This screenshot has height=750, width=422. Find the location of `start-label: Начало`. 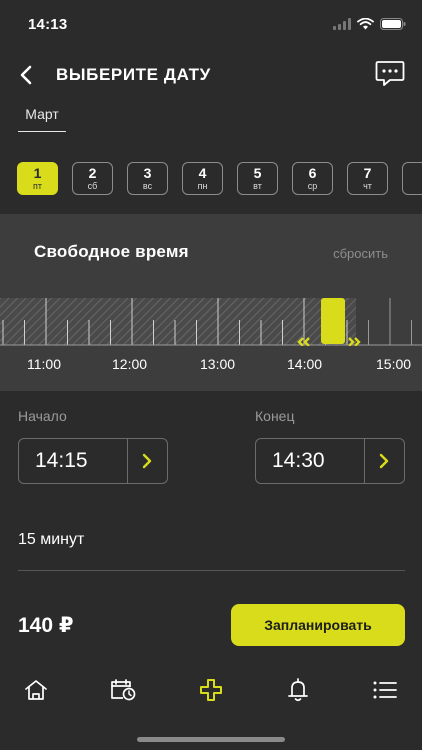

start-label: Начало is located at coordinates (42, 416).